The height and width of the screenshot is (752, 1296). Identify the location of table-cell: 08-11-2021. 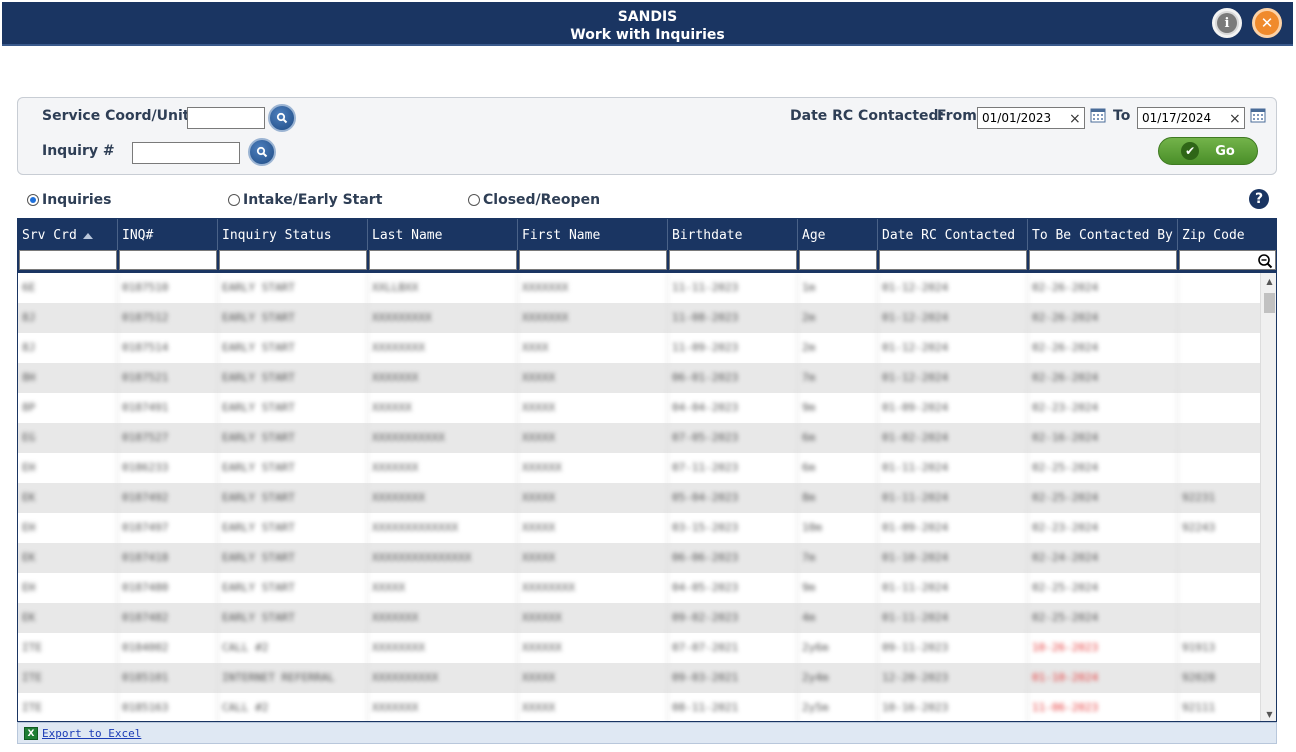
(733, 707).